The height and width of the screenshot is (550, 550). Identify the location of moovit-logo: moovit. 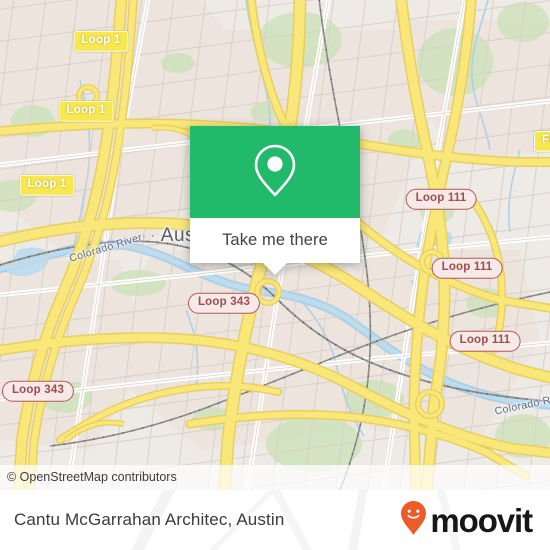
(466, 520).